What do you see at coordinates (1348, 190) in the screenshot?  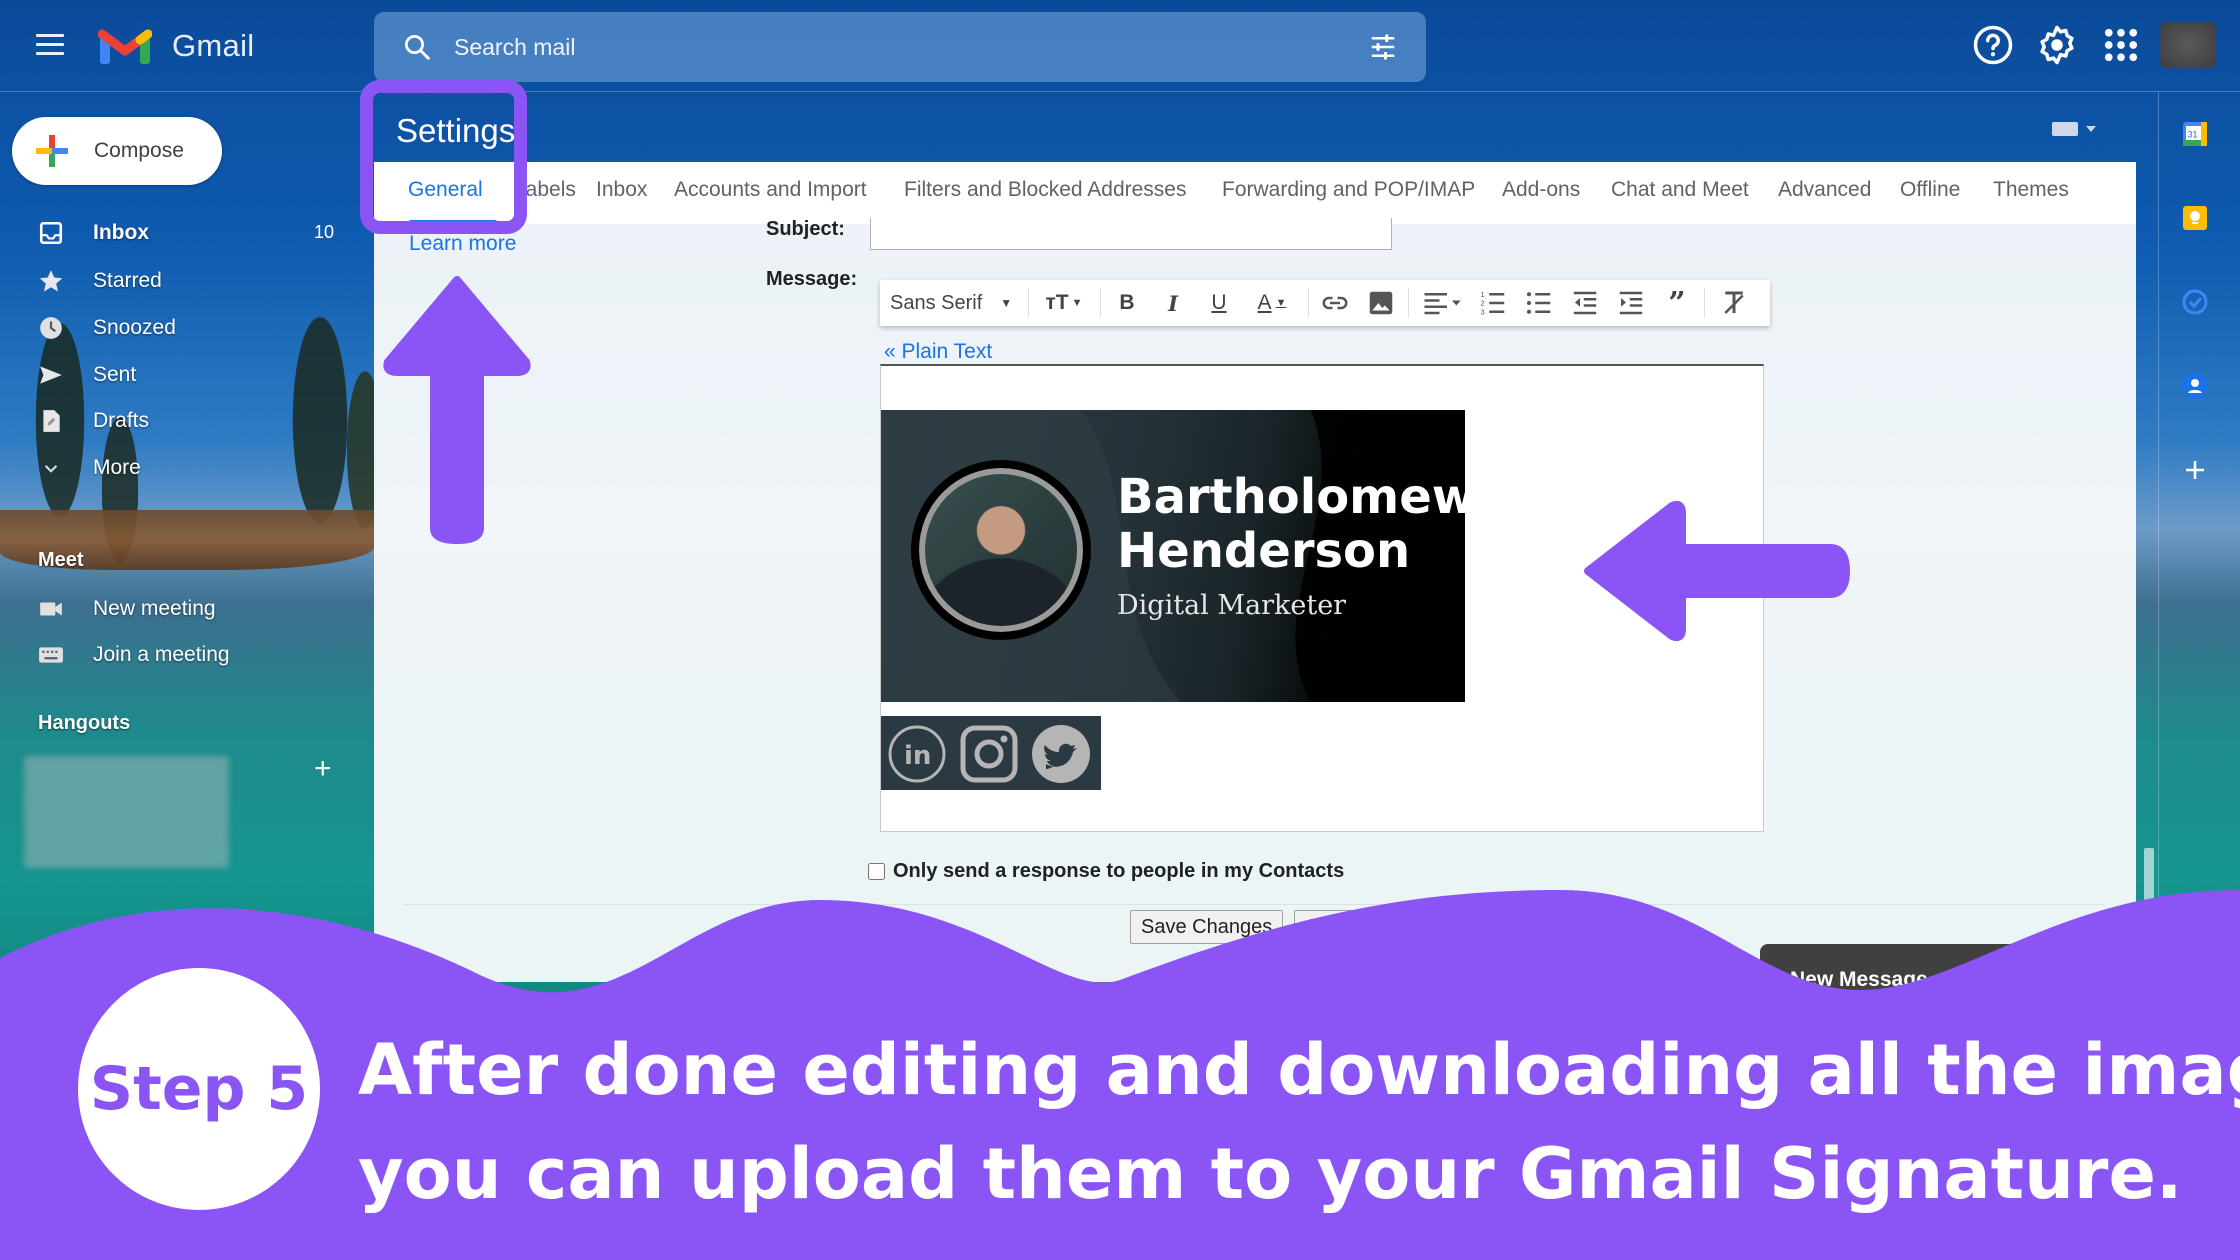 I see `tab-forwarding: Forwarding and POP/IMAP` at bounding box center [1348, 190].